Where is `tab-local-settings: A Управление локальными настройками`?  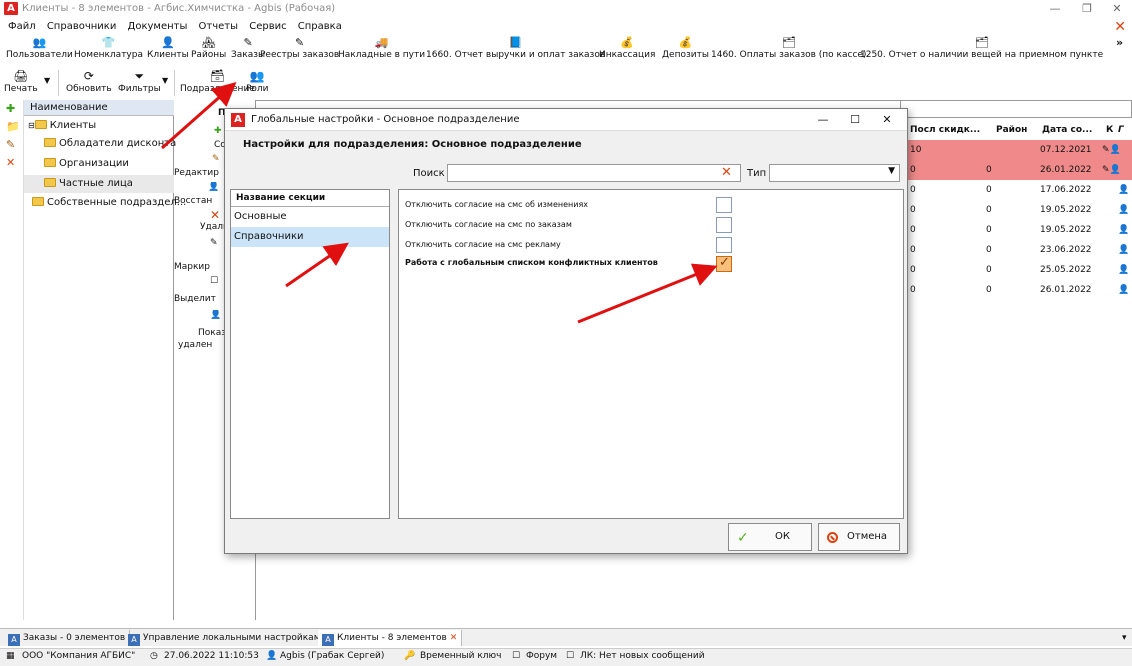 tab-local-settings: A Управление локальными настройками is located at coordinates (228, 638).